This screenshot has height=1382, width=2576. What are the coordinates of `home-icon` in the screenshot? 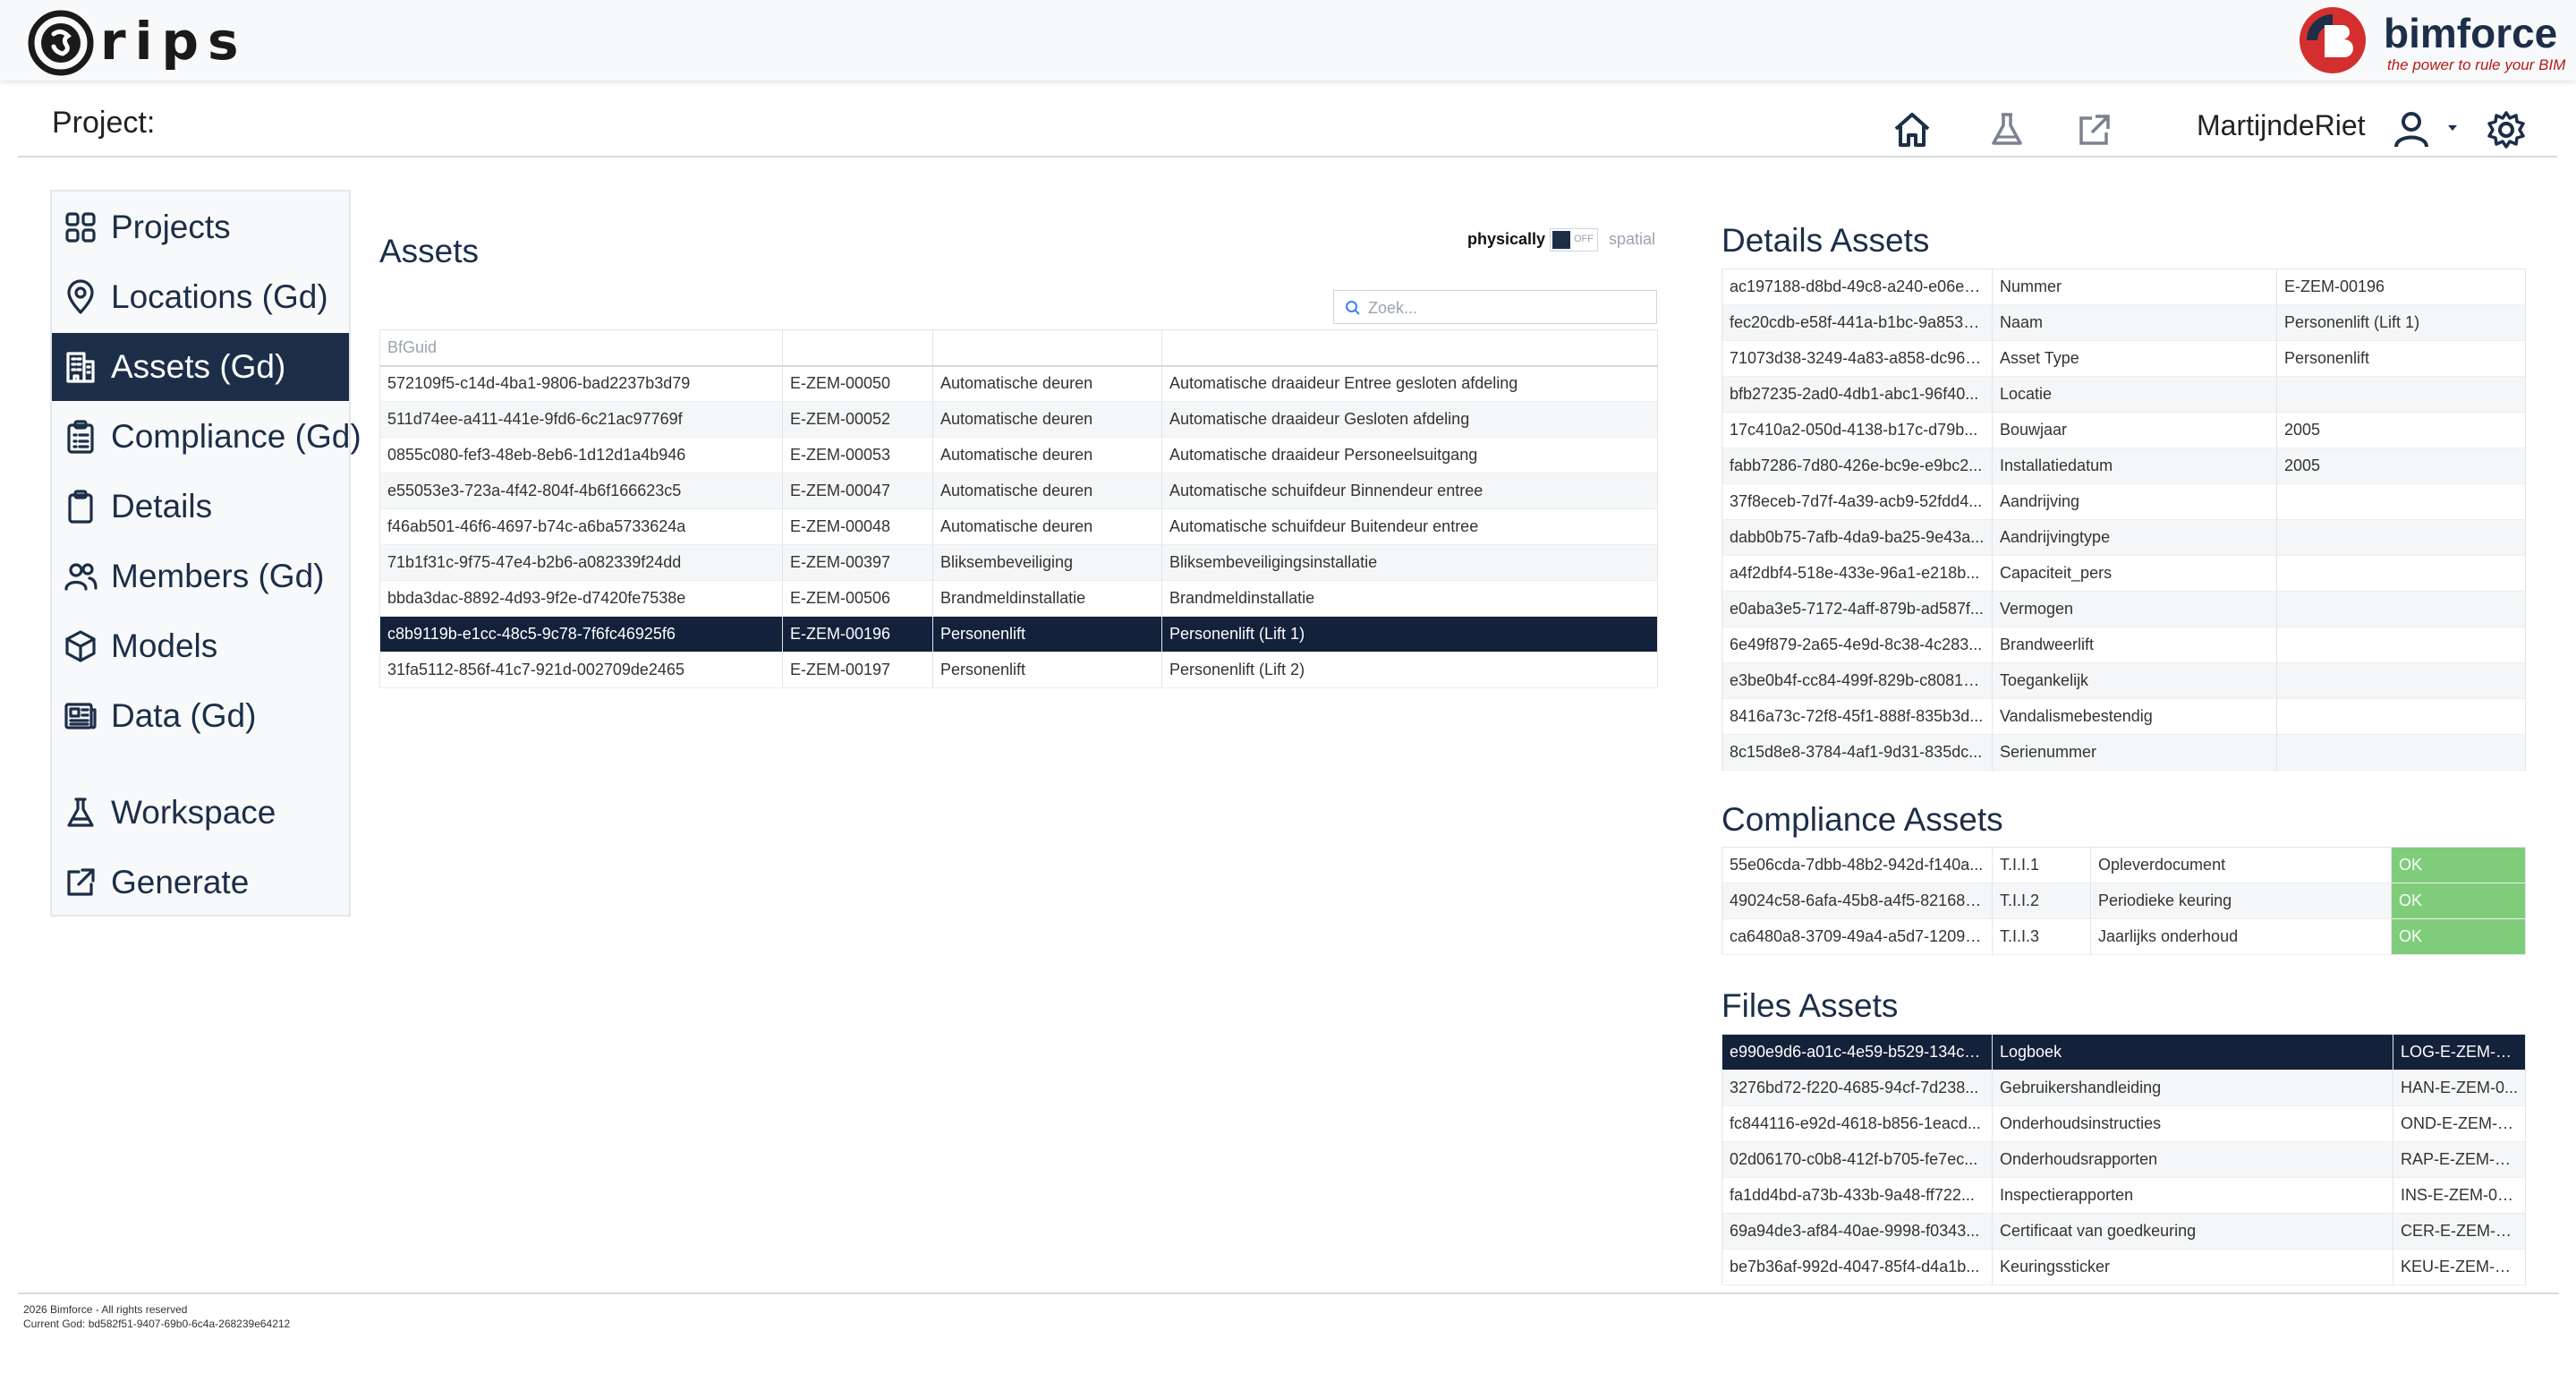 It's located at (1912, 129).